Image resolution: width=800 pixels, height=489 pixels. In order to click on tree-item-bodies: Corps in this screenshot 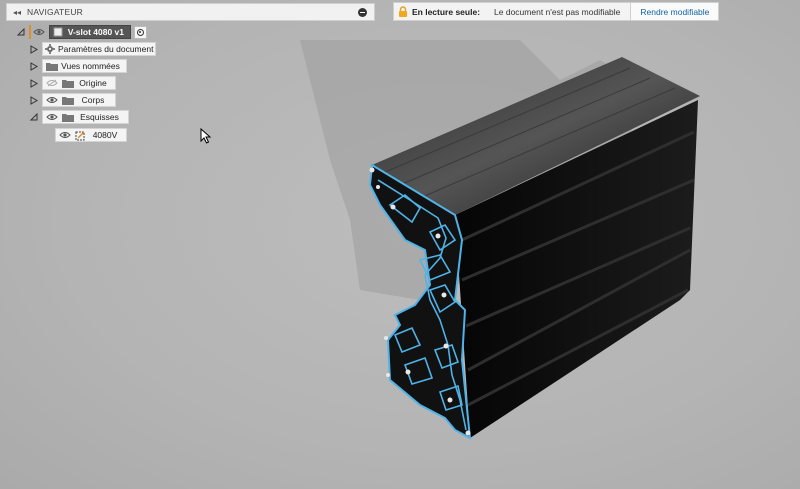, I will do `click(72, 100)`.